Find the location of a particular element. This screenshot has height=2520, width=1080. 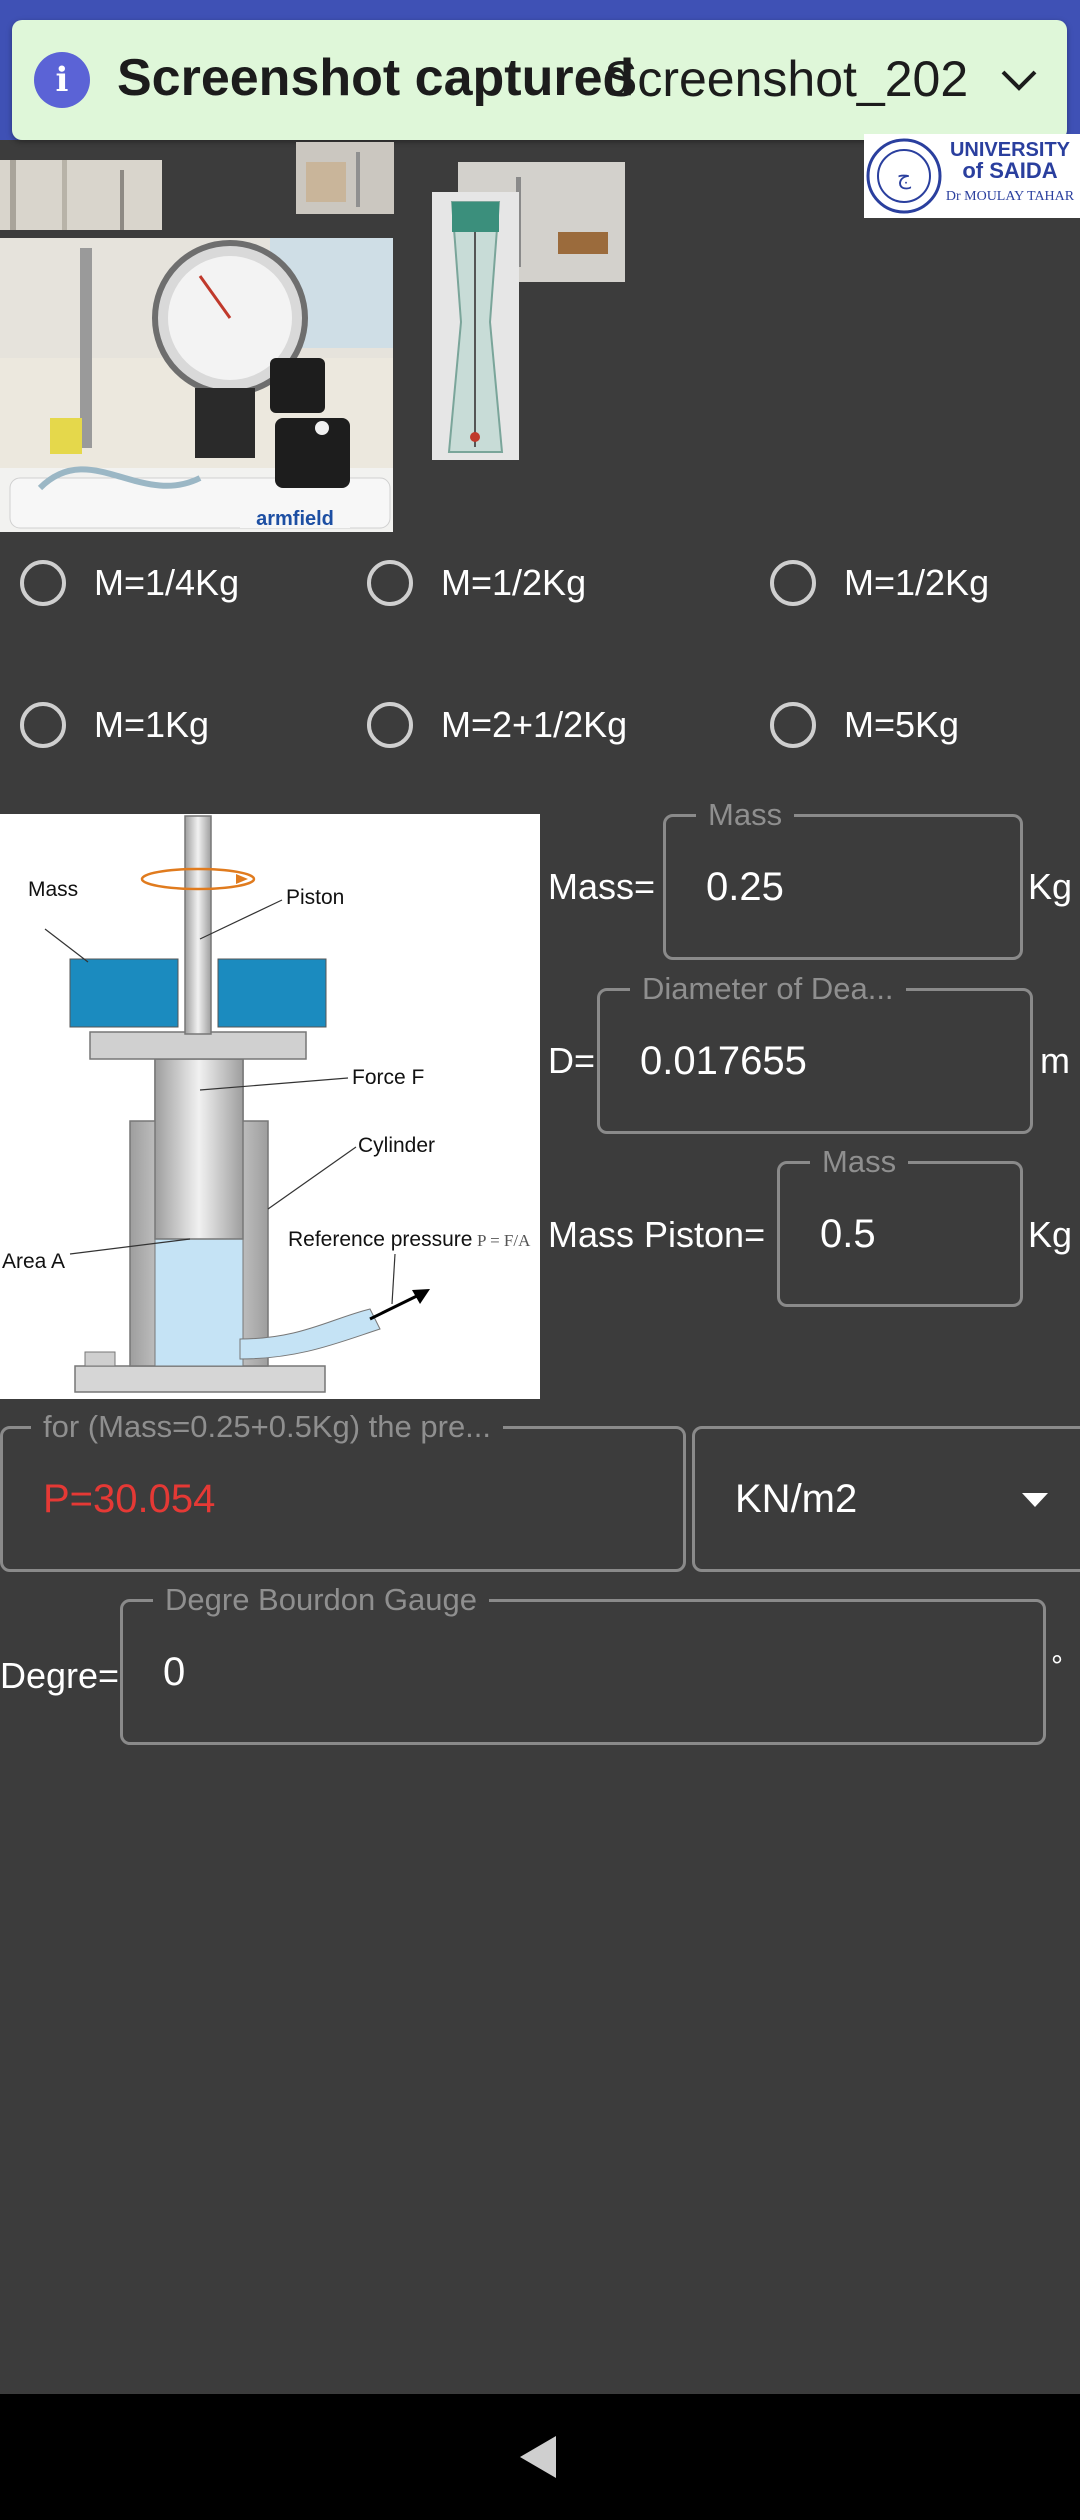

pressure-value: P=30.054 is located at coordinates (129, 1499).